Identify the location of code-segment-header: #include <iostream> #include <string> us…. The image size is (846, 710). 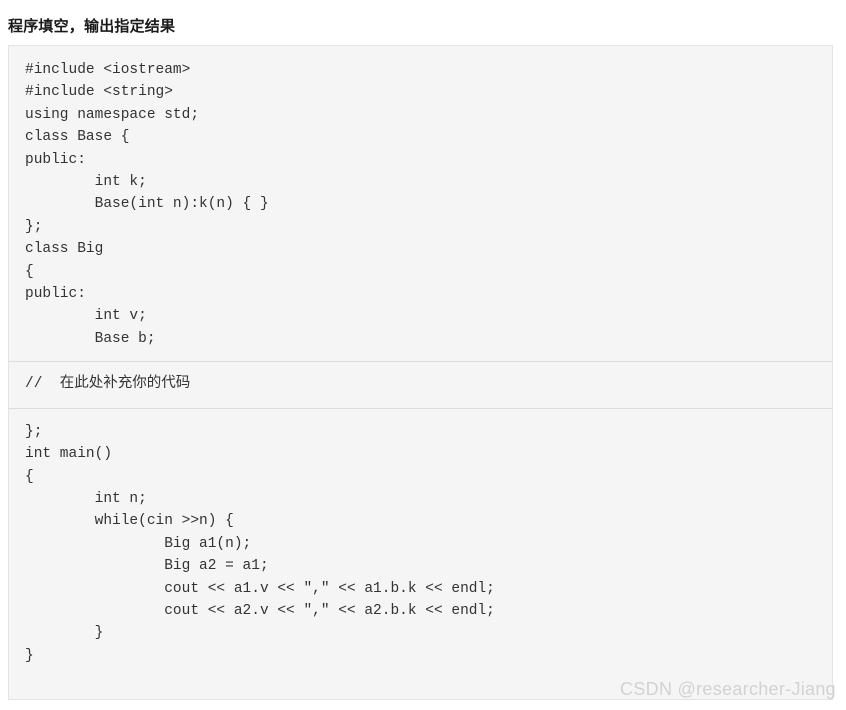
(147, 204).